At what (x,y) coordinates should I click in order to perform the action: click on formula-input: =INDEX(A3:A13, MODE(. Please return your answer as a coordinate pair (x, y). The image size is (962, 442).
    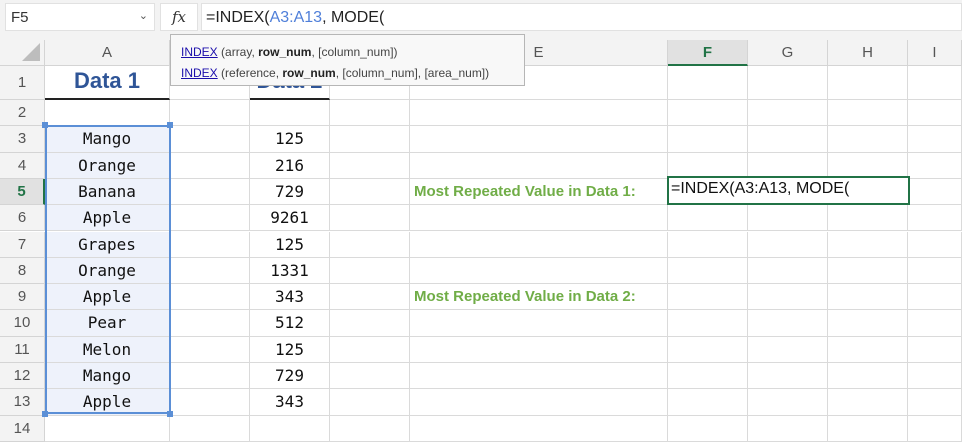
    Looking at the image, I should click on (581, 17).